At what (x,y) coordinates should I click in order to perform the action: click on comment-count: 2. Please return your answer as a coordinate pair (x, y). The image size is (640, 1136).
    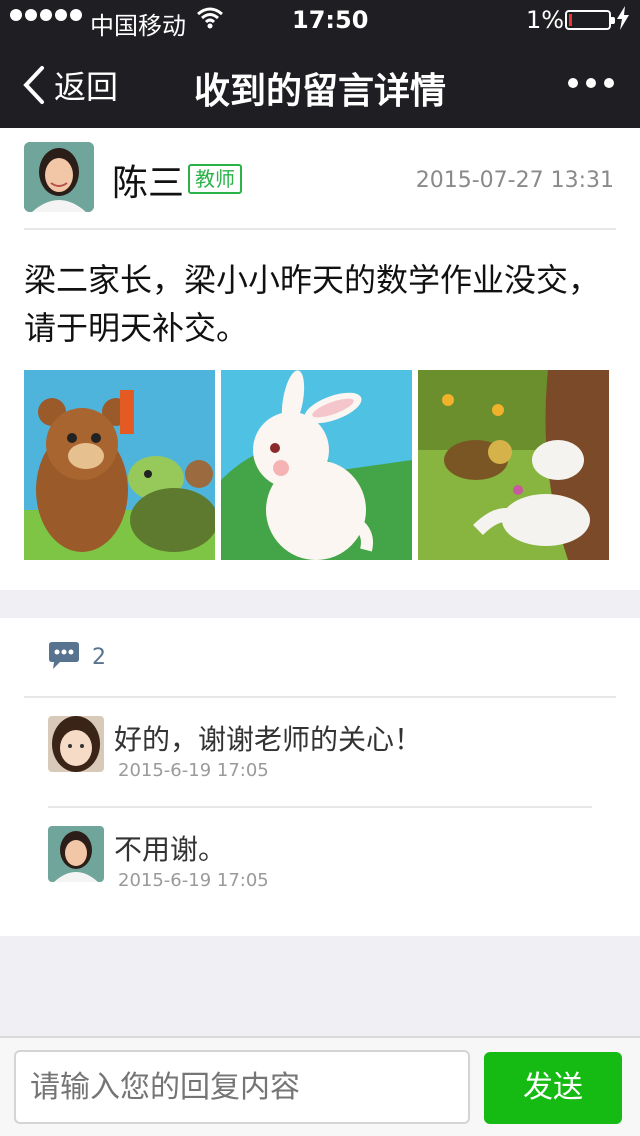
    Looking at the image, I should click on (99, 657).